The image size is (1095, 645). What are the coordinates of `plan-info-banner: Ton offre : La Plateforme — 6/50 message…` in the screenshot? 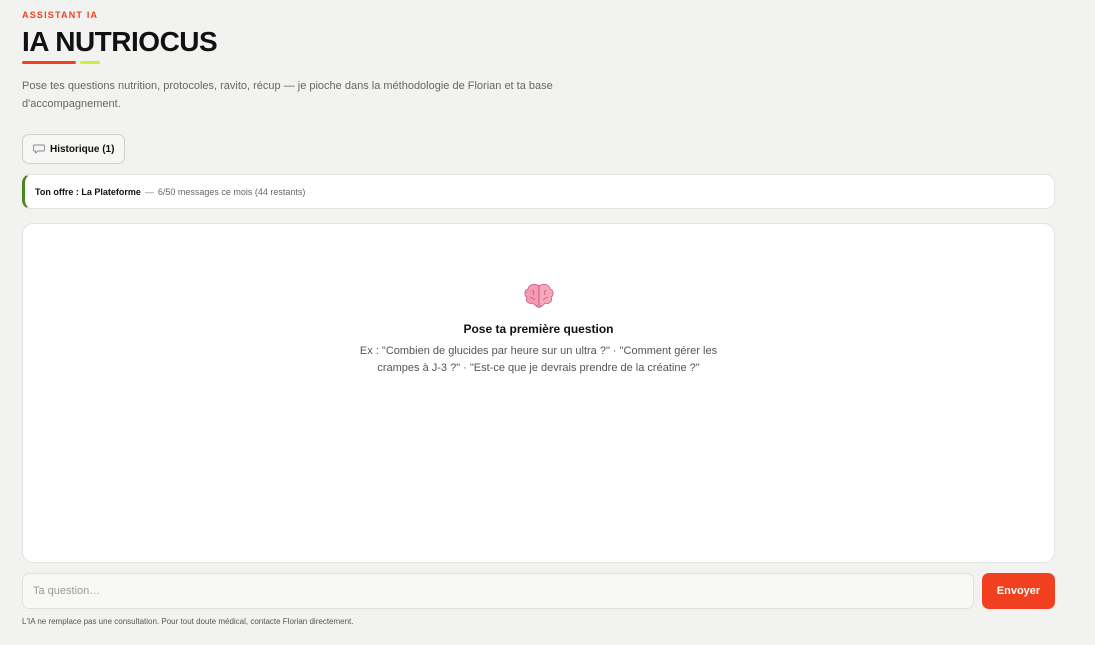 It's located at (538, 191).